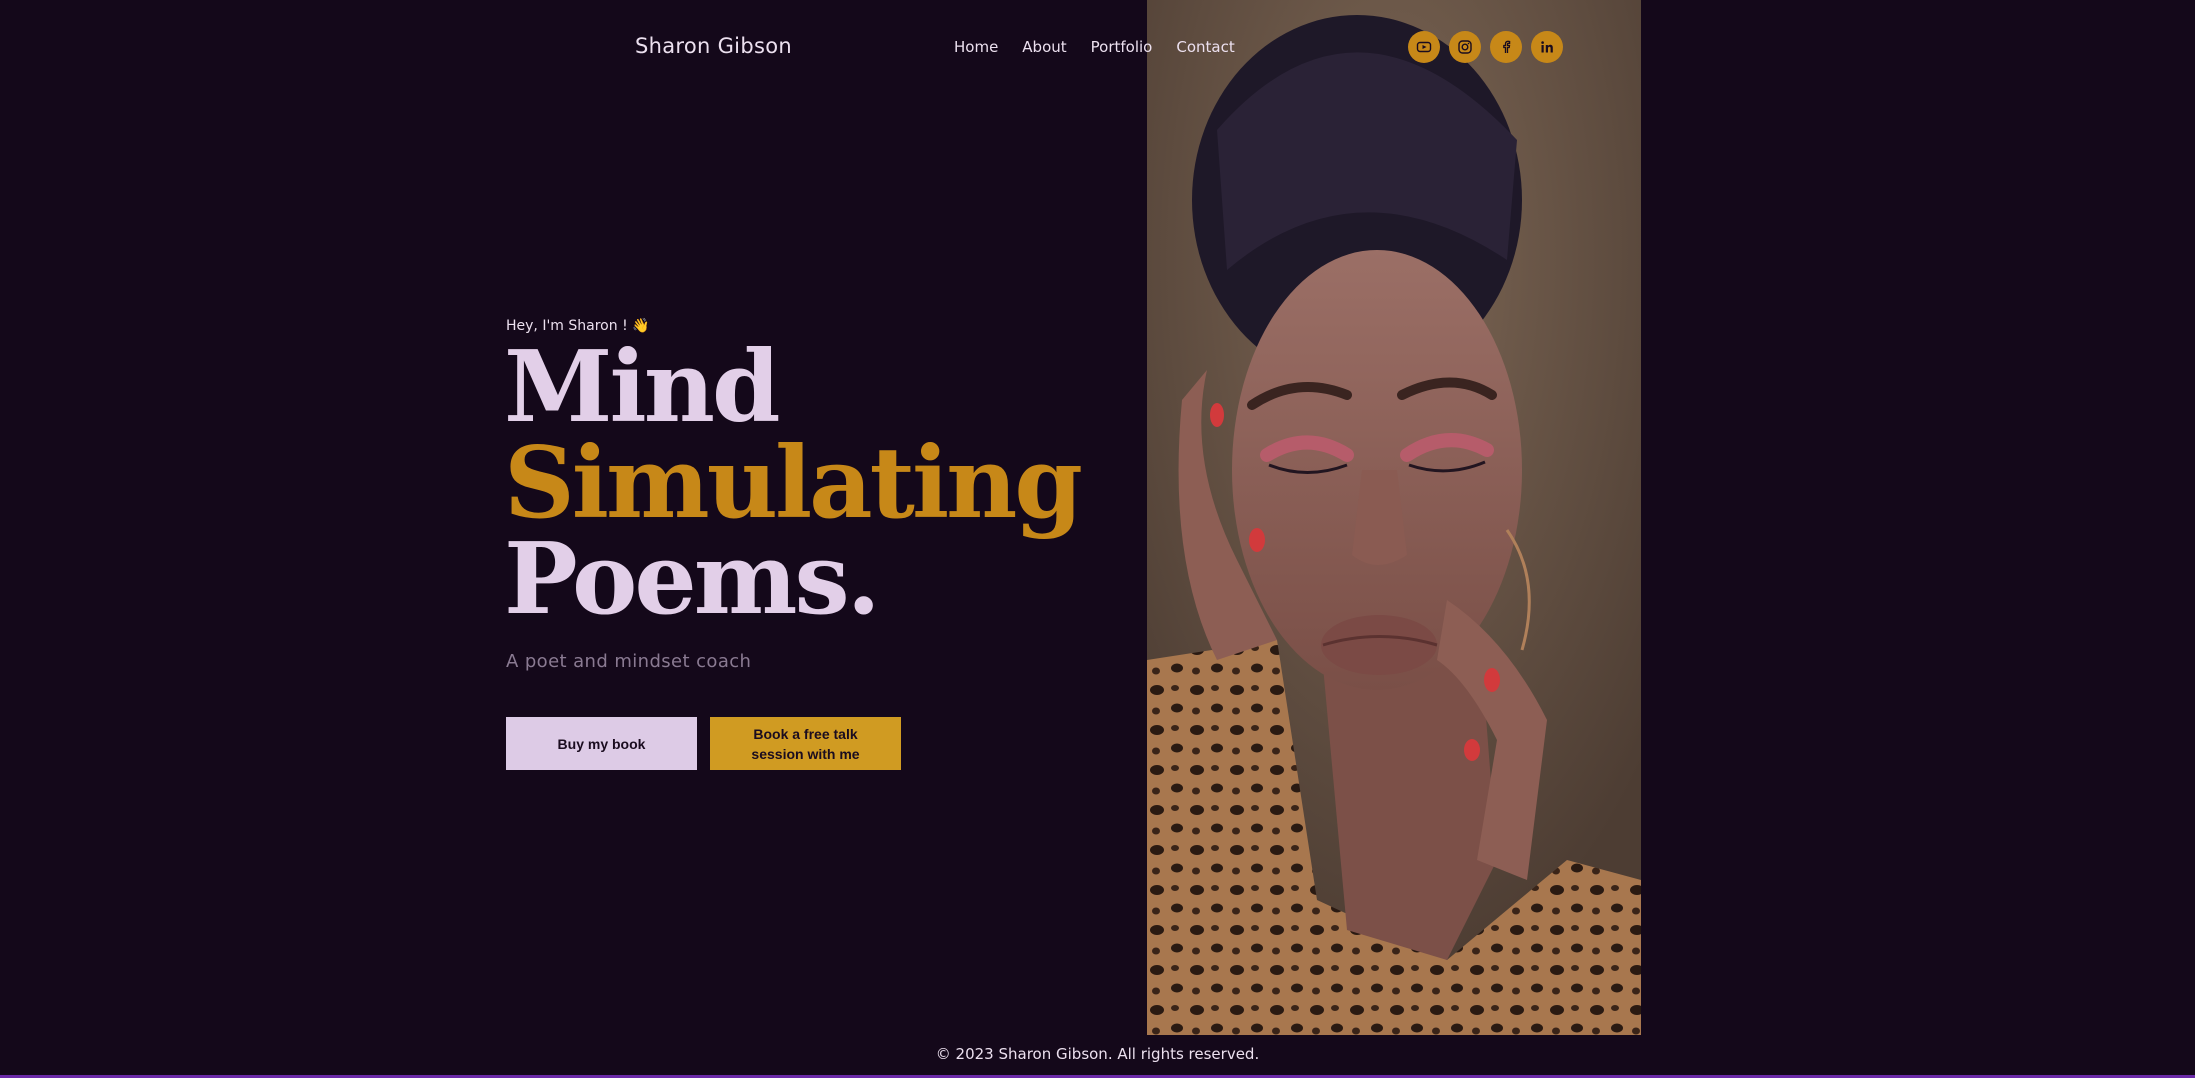 Image resolution: width=2195 pixels, height=1078 pixels. I want to click on site-logo: Sharon Gibson, so click(713, 46).